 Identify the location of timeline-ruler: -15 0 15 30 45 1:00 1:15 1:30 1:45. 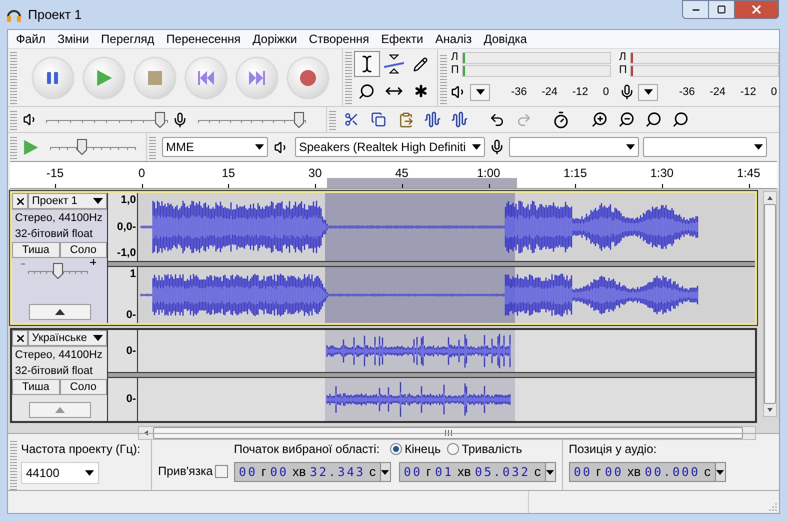
(393, 175).